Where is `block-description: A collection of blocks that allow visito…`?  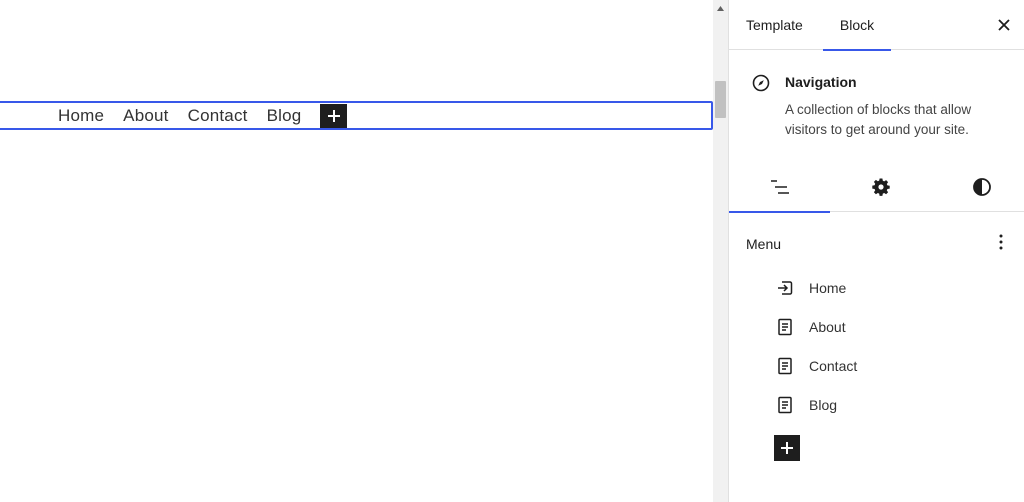
block-description: A collection of blocks that allow visito… is located at coordinates (878, 119).